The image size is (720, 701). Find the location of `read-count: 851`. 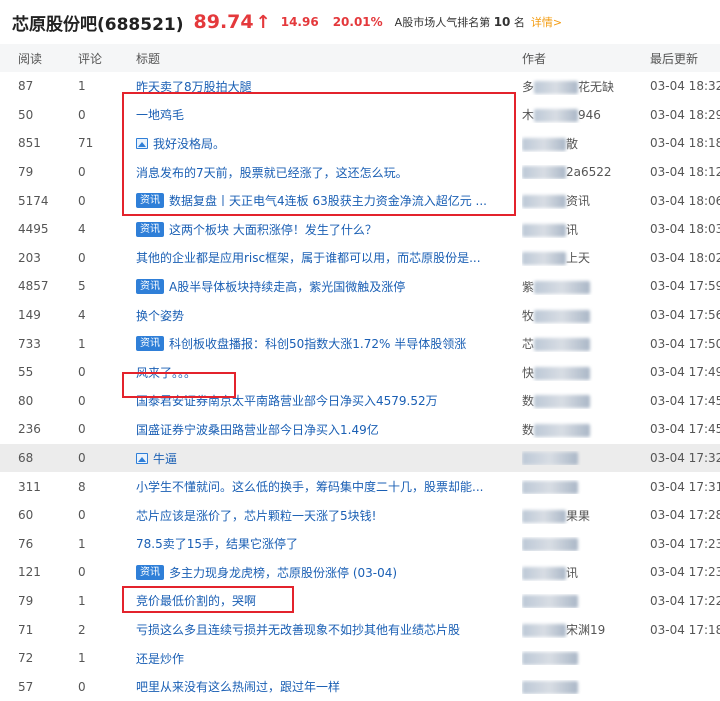

read-count: 851 is located at coordinates (29, 143).